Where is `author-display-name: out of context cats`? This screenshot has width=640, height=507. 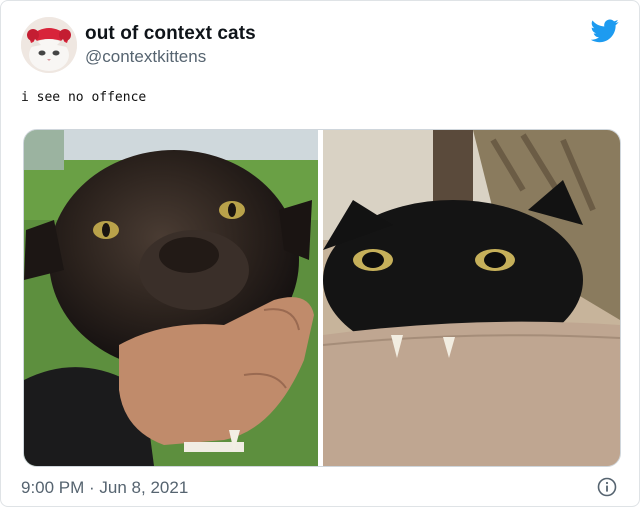
author-display-name: out of context cats is located at coordinates (170, 34).